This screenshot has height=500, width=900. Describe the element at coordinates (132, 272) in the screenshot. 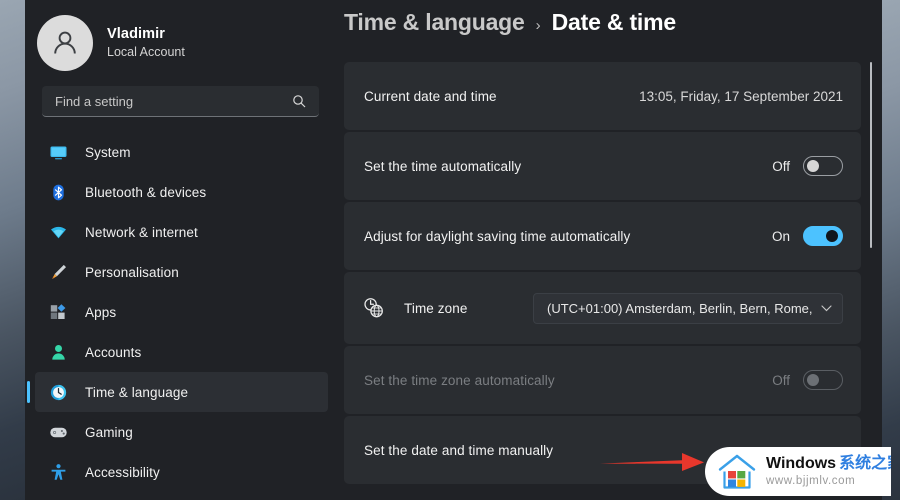

I see `sidebar-item-label: Personalisation` at that location.